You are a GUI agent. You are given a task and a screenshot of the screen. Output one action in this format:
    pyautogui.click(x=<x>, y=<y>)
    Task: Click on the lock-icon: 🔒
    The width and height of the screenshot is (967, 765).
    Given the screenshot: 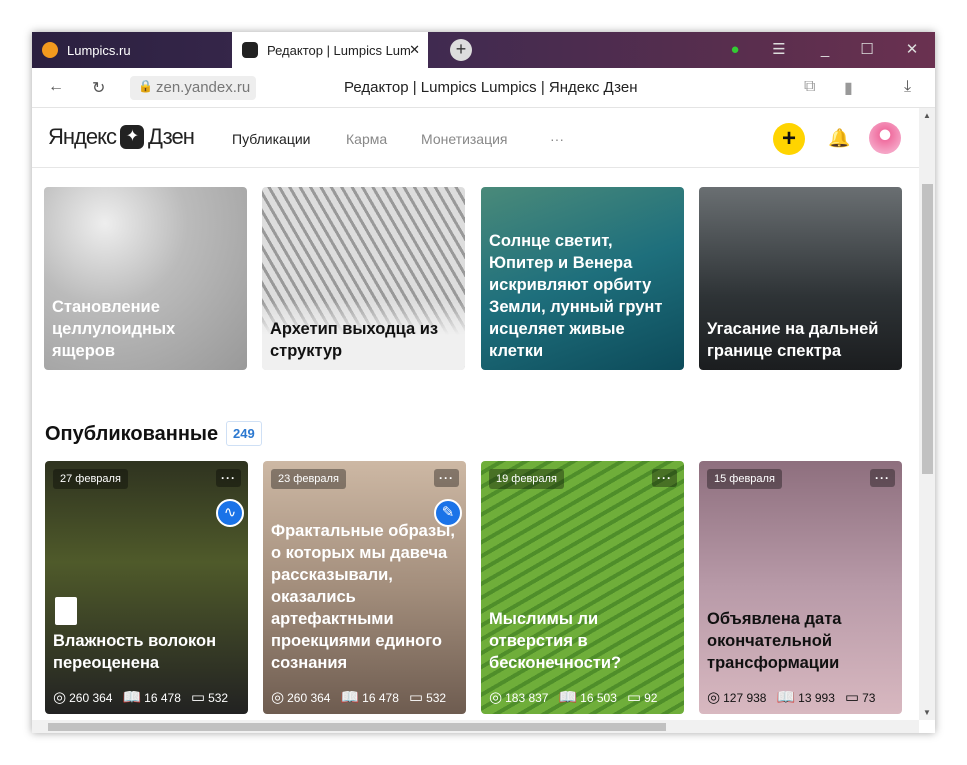 What is the action you would take?
    pyautogui.click(x=145, y=86)
    